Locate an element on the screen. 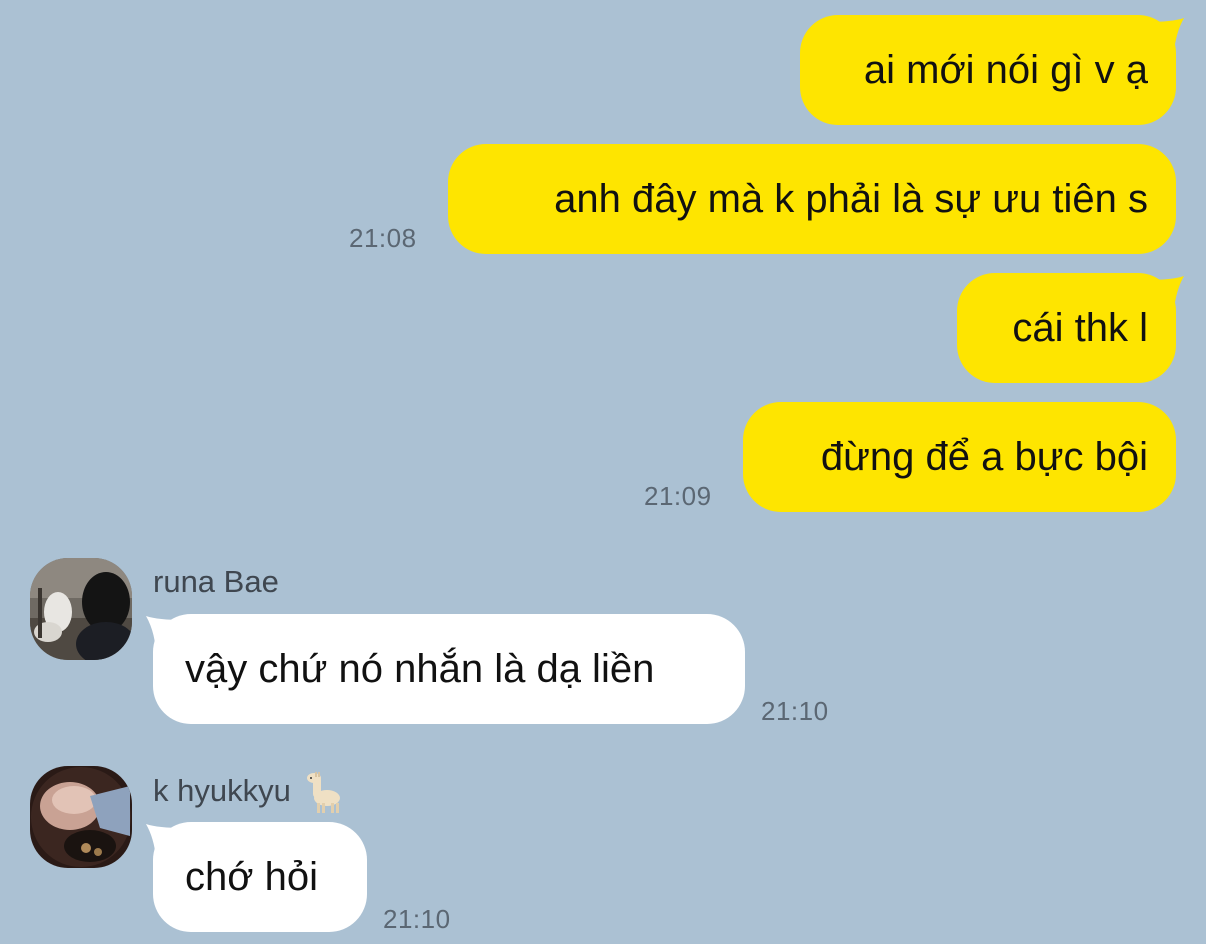  message-text: chớ hỏi is located at coordinates (251, 877).